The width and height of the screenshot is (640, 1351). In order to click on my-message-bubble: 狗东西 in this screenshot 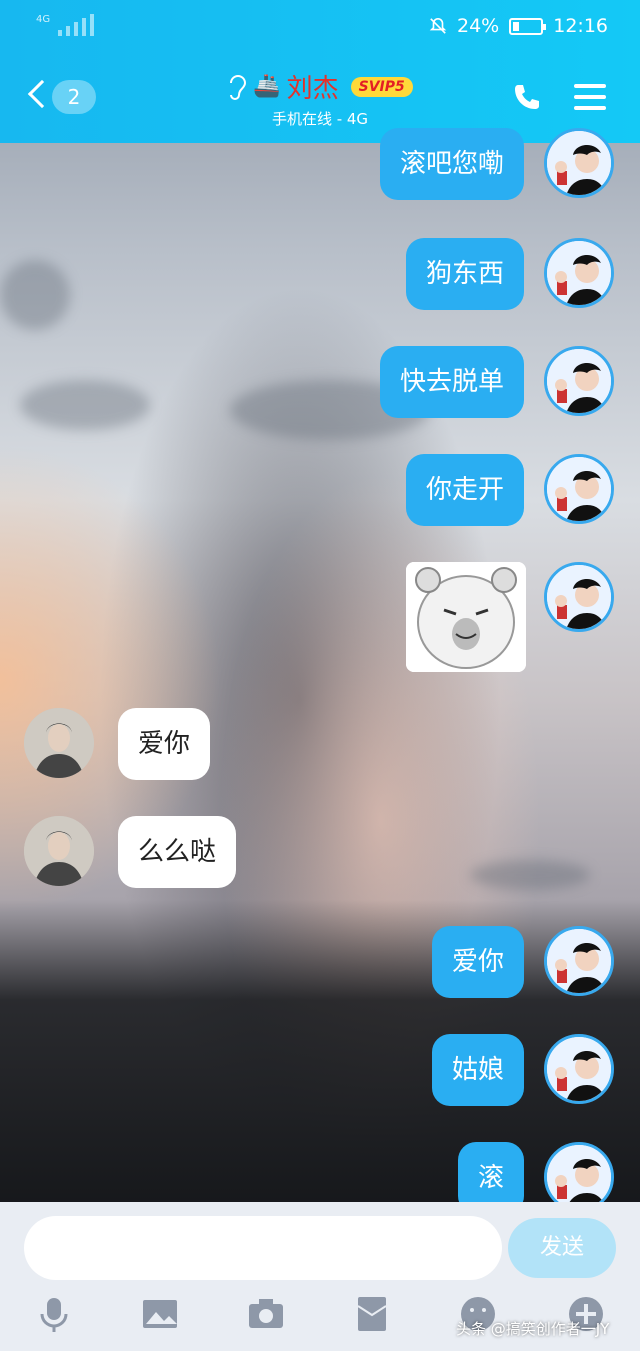, I will do `click(465, 274)`.